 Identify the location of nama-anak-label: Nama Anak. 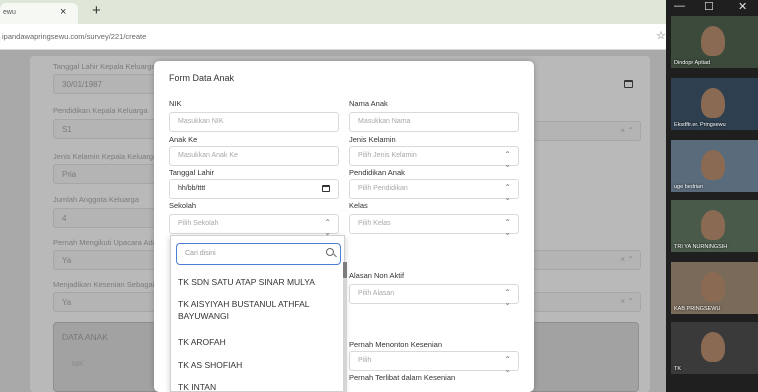
(368, 103).